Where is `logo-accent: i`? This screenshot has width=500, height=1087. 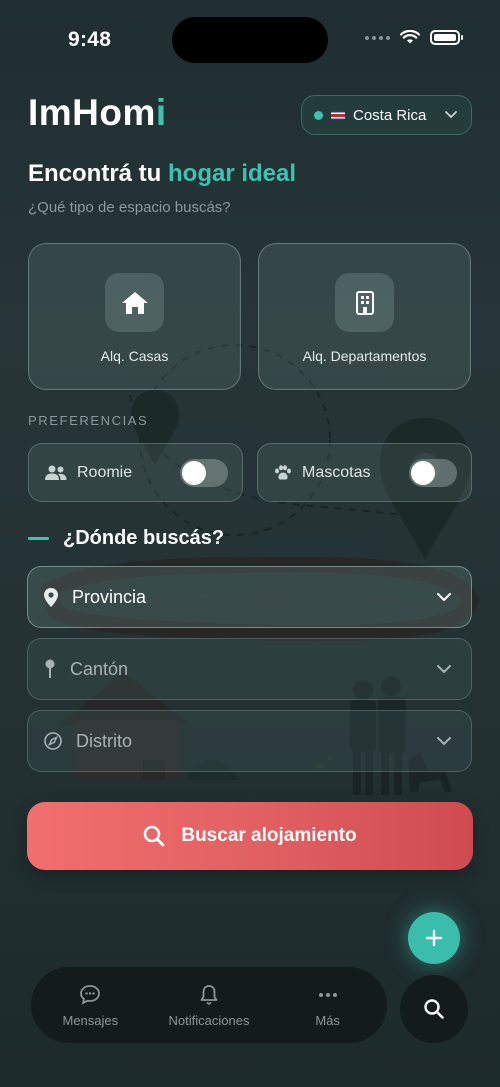 logo-accent: i is located at coordinates (161, 112).